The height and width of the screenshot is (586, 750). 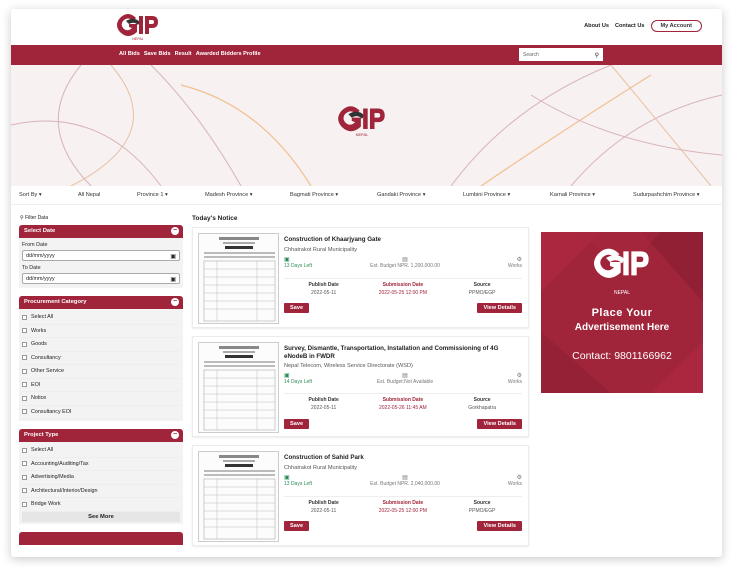 I want to click on checkbox-other-service: Other Service, so click(x=101, y=372).